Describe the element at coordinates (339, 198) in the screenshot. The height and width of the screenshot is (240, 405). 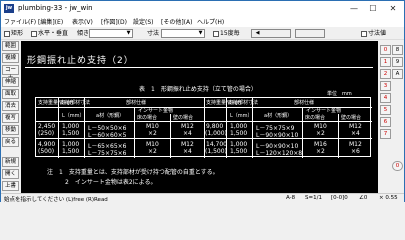
I see `status-group: [0-0]0` at that location.